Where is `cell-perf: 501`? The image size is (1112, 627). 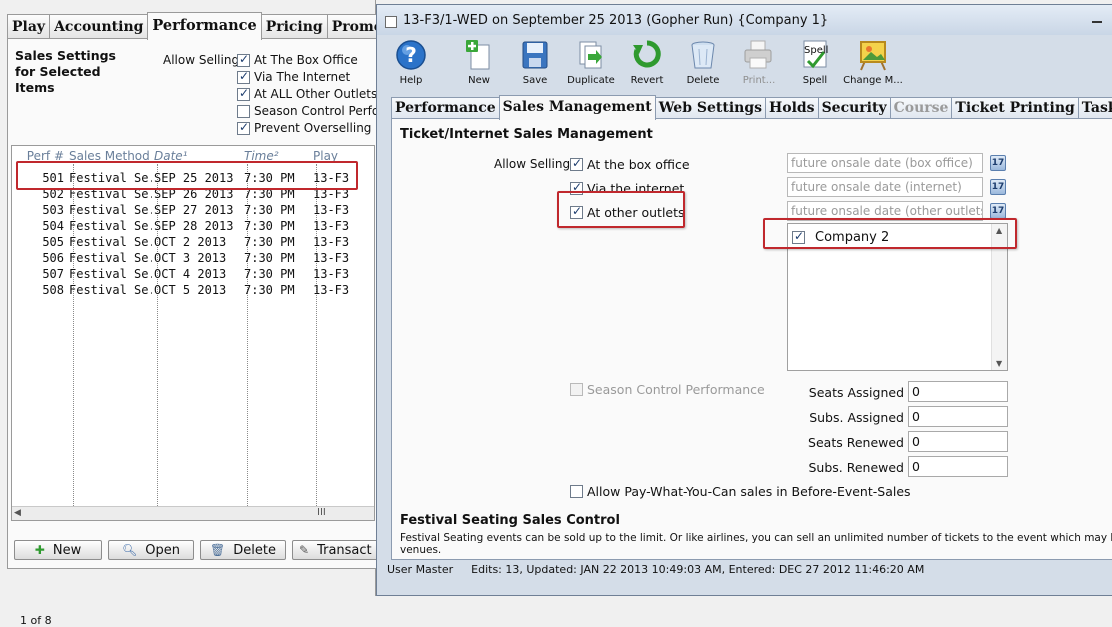
cell-perf: 501 is located at coordinates (53, 178).